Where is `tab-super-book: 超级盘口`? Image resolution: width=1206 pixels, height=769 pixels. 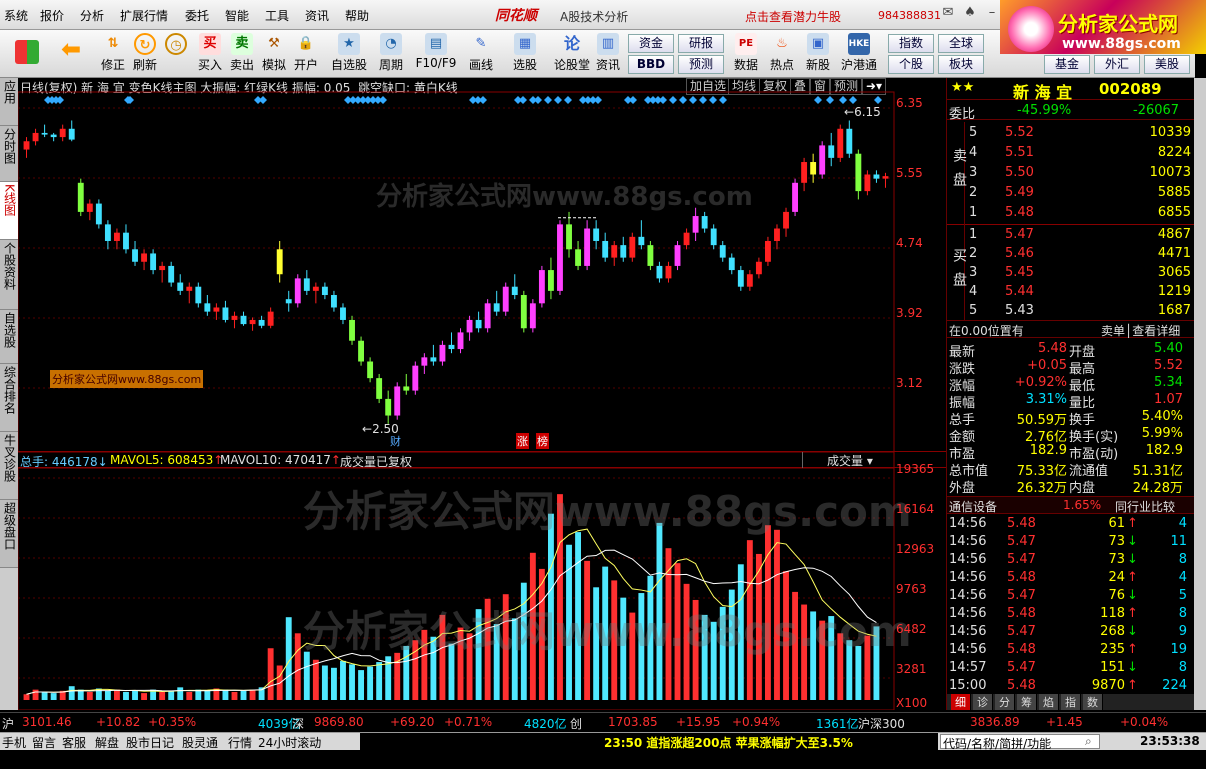
tab-super-book: 超级盘口 is located at coordinates (9, 534).